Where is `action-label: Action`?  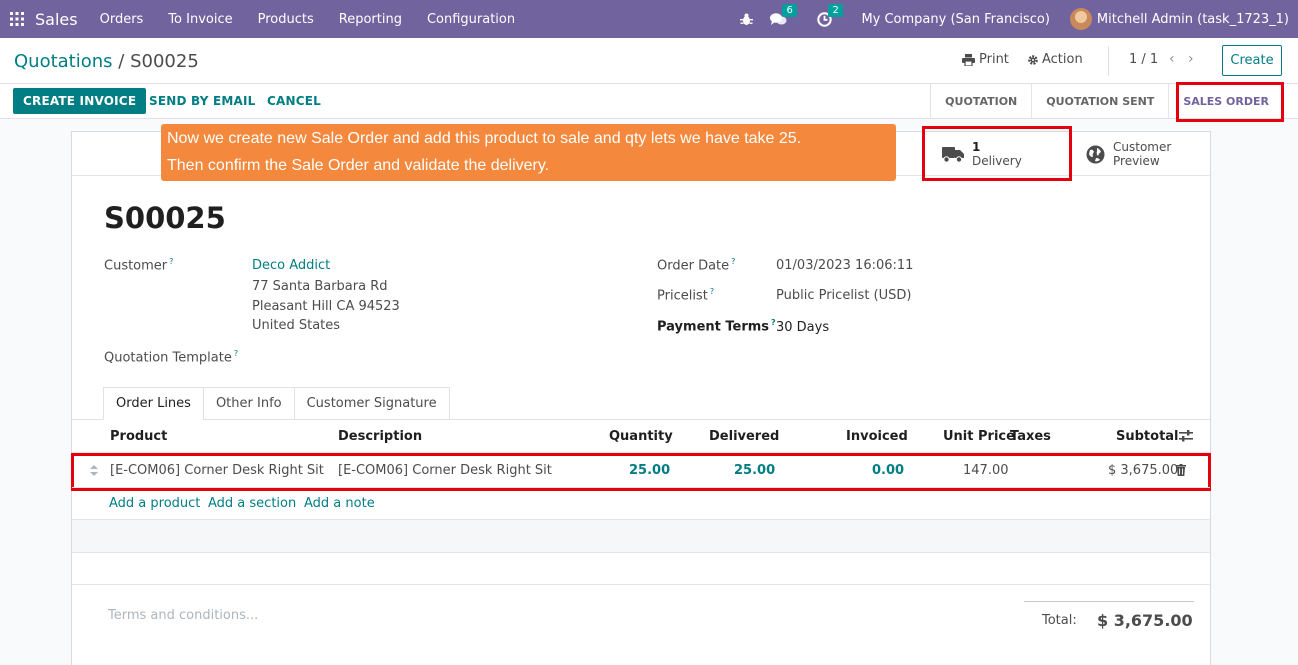
action-label: Action is located at coordinates (1062, 59).